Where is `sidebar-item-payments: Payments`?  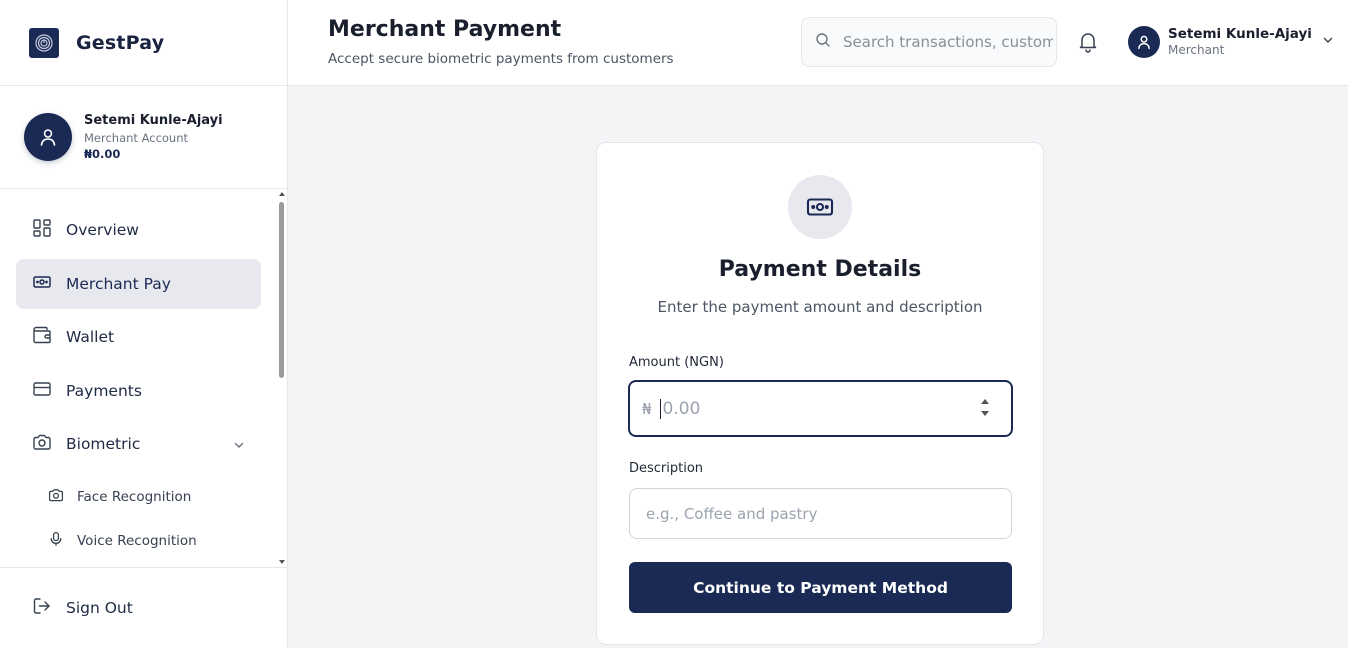 sidebar-item-payments: Payments is located at coordinates (138, 391).